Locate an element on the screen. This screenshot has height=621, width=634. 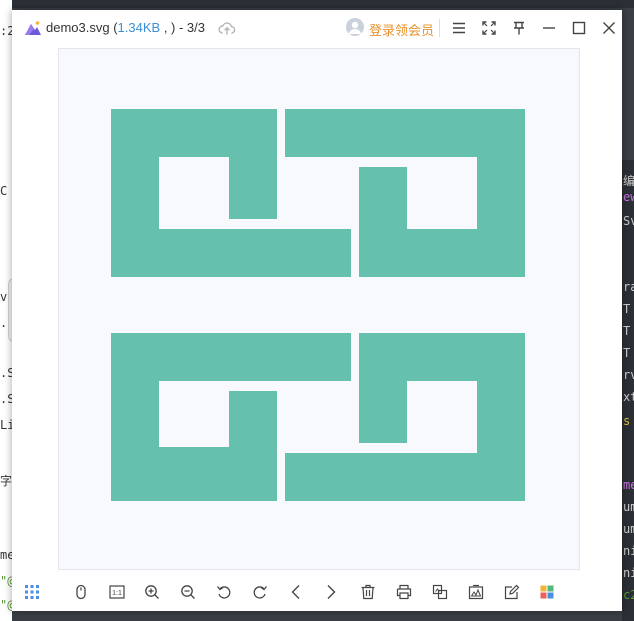
convert-icon is located at coordinates (440, 592).